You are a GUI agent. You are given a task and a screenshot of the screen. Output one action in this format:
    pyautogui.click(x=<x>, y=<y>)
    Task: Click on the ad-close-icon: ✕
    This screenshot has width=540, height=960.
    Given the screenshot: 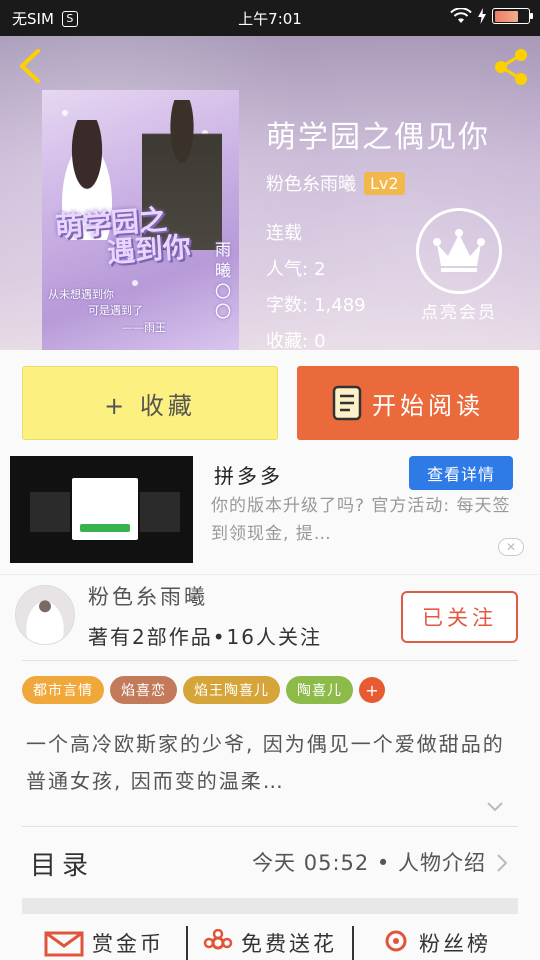 What is the action you would take?
    pyautogui.click(x=511, y=547)
    